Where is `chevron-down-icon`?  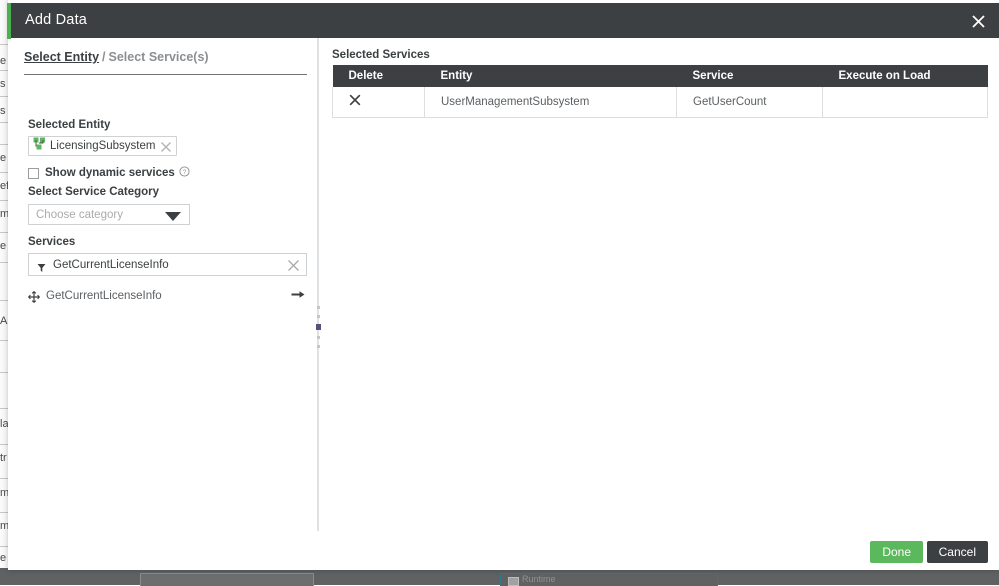
chevron-down-icon is located at coordinates (173, 216).